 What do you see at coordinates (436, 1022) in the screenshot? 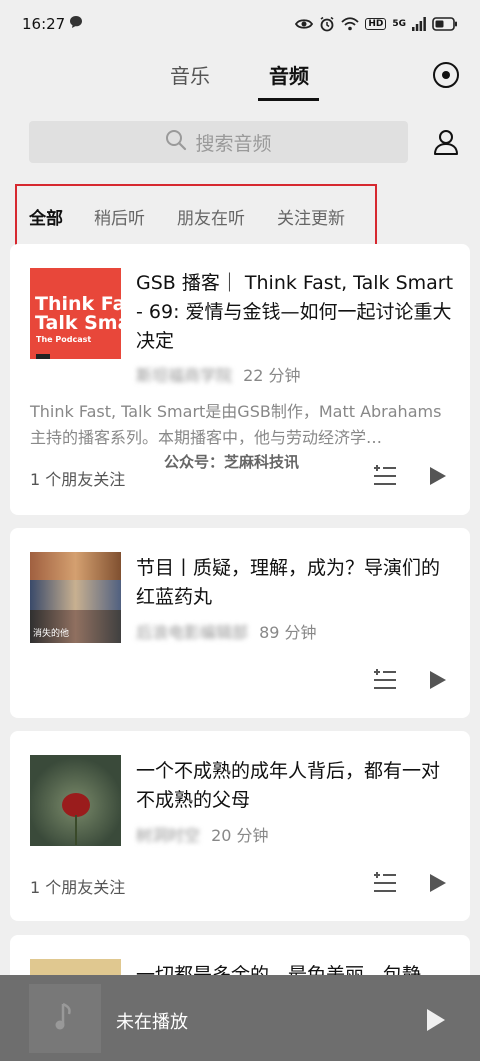
I see `player-play-icon` at bounding box center [436, 1022].